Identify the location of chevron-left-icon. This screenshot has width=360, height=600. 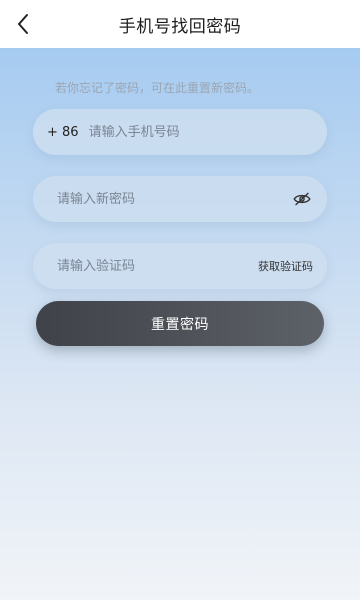
(23, 24).